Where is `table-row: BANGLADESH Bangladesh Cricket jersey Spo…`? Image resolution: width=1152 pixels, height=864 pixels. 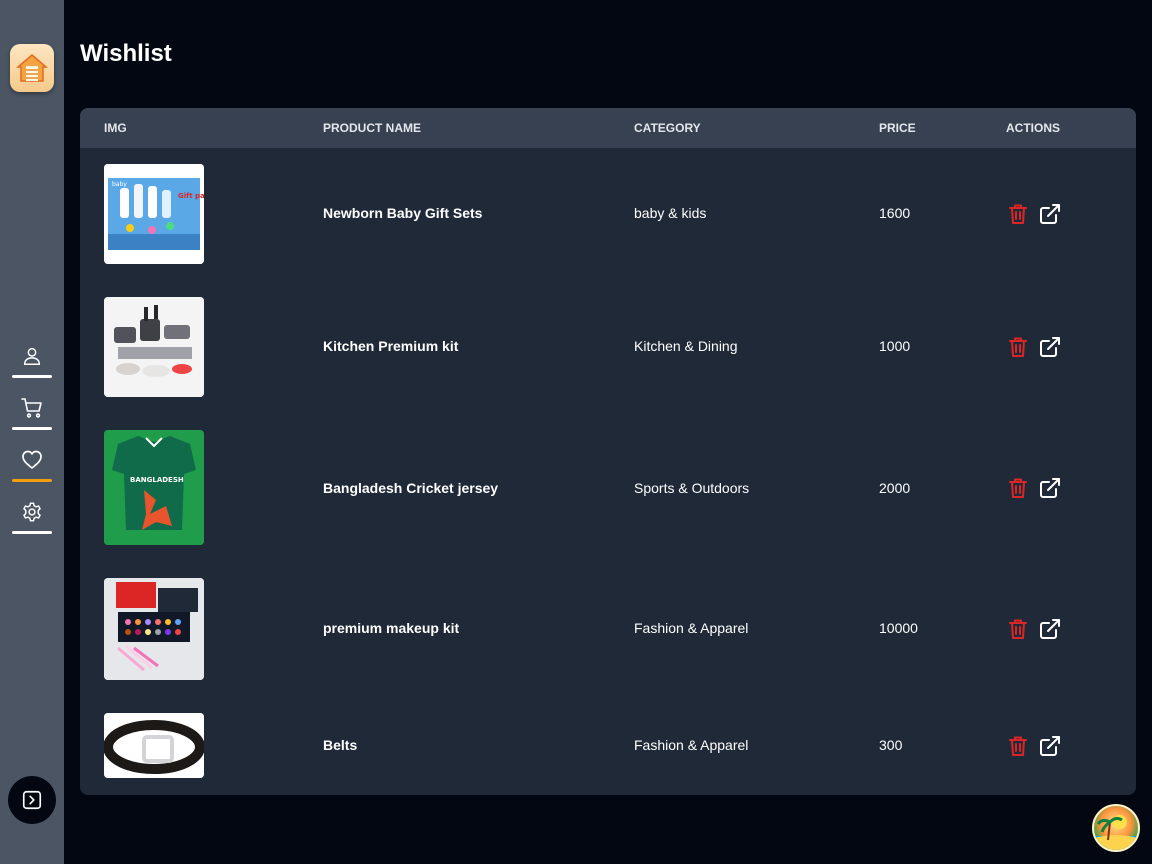
table-row: BANGLADESH Bangladesh Cricket jersey Spo… is located at coordinates (608, 487).